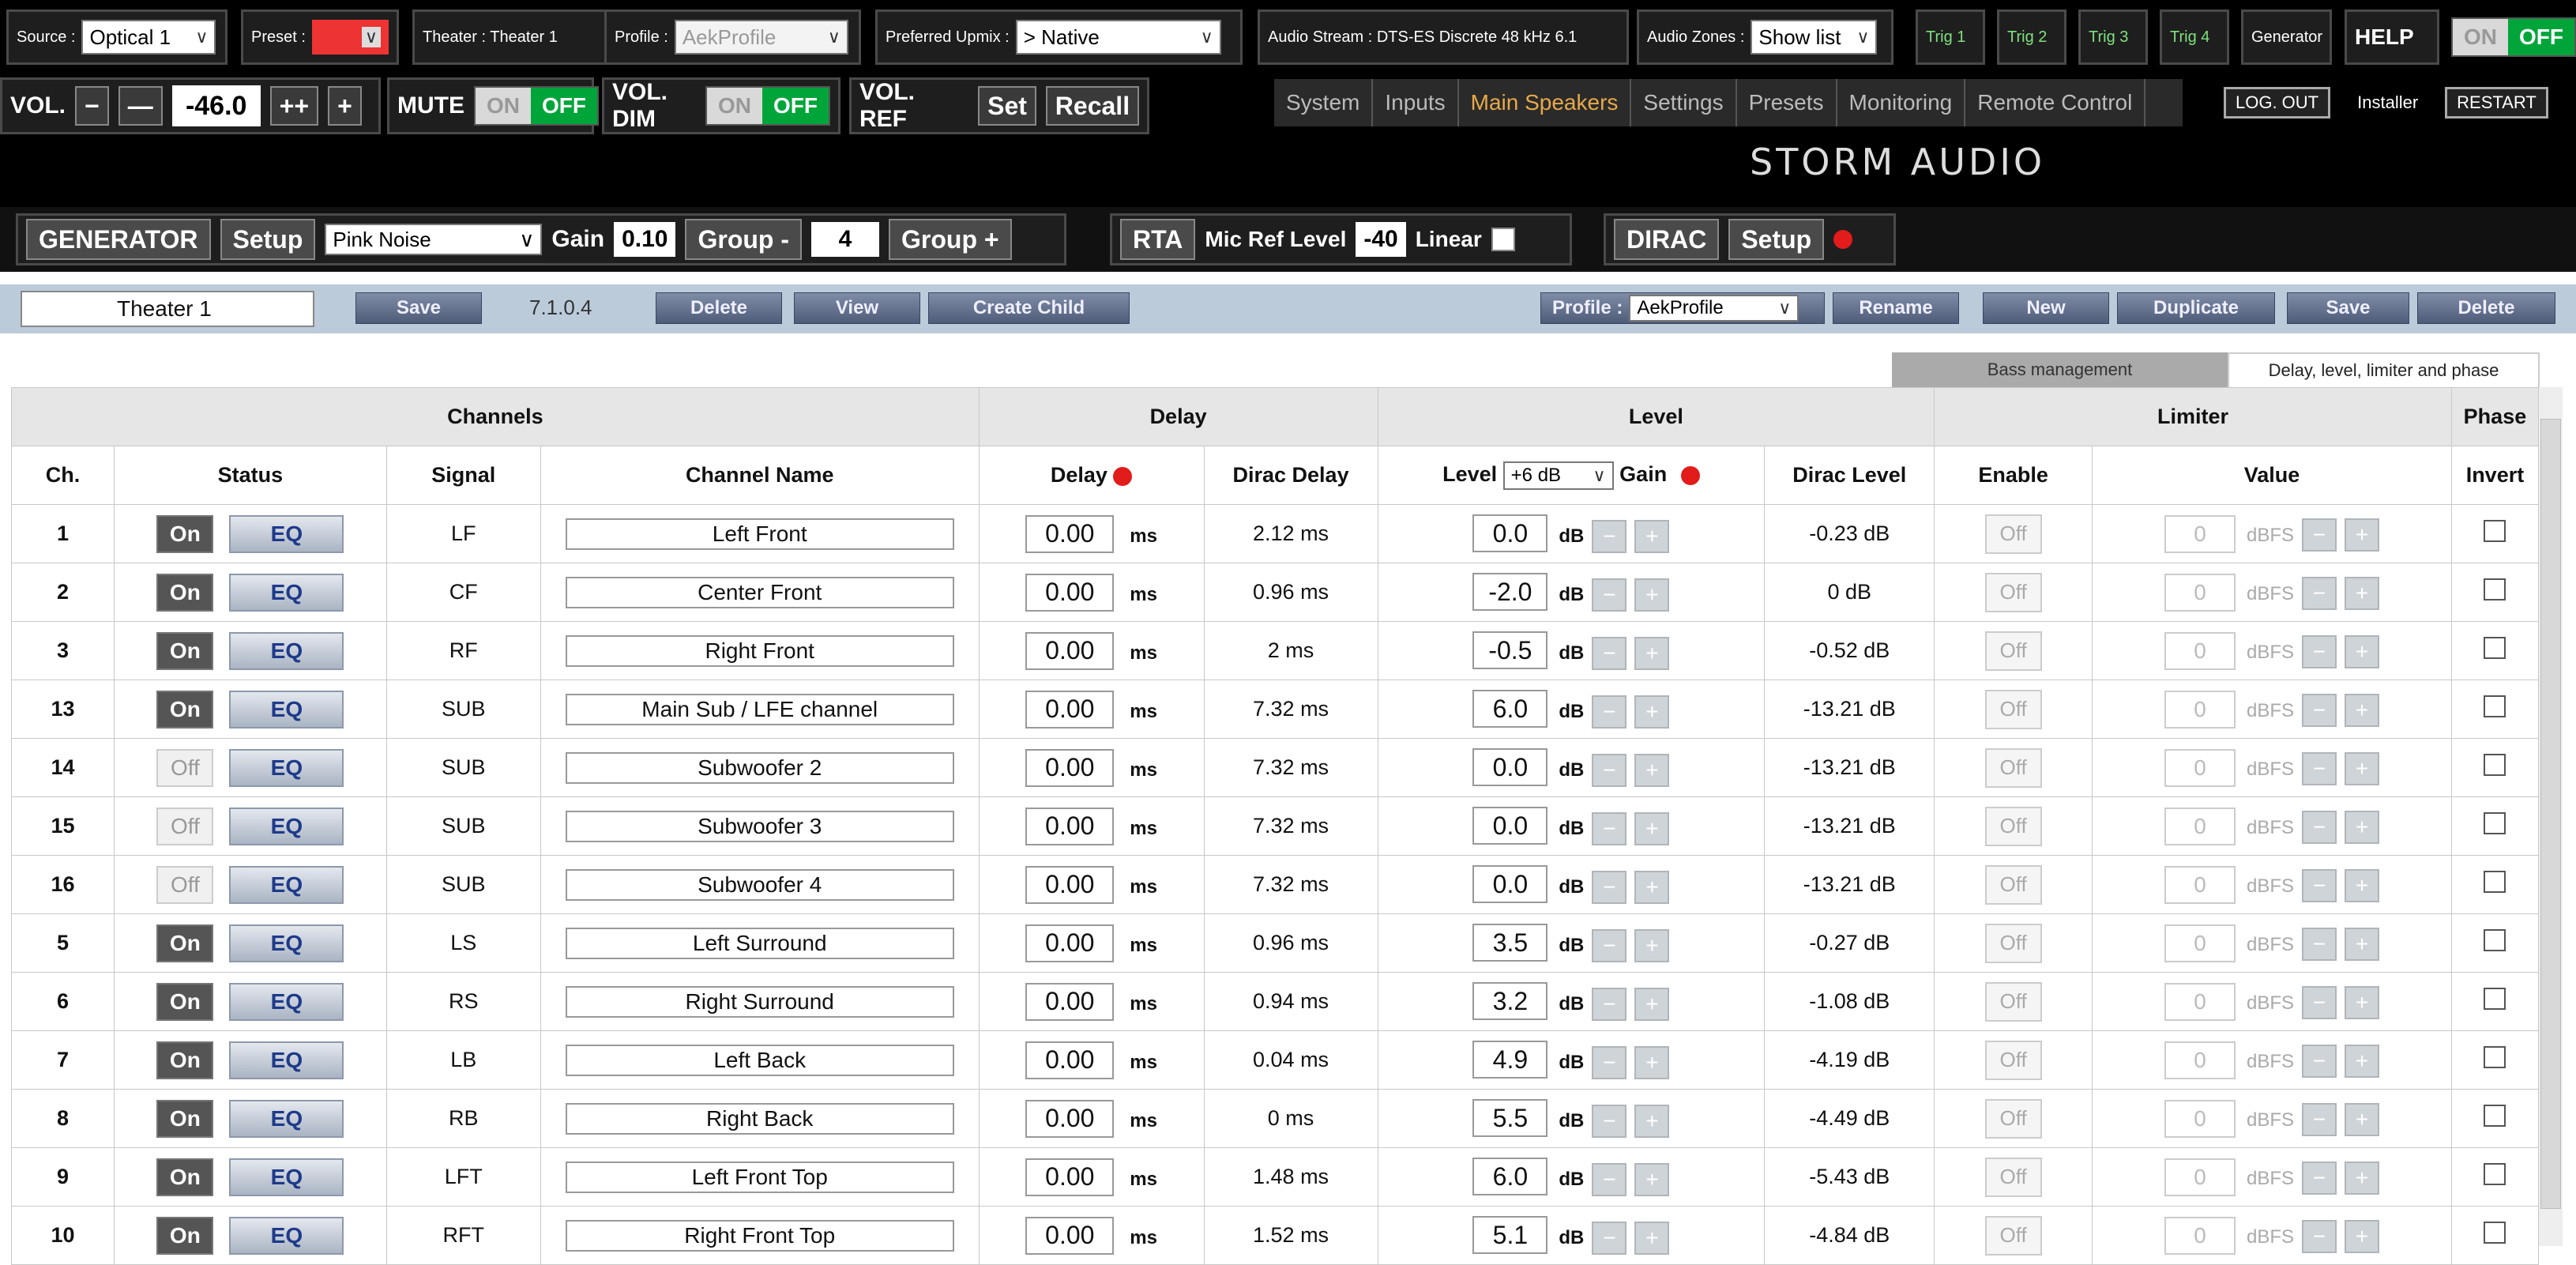  What do you see at coordinates (2196, 308) in the screenshot?
I see `profile-duplicate-button: Duplicate` at bounding box center [2196, 308].